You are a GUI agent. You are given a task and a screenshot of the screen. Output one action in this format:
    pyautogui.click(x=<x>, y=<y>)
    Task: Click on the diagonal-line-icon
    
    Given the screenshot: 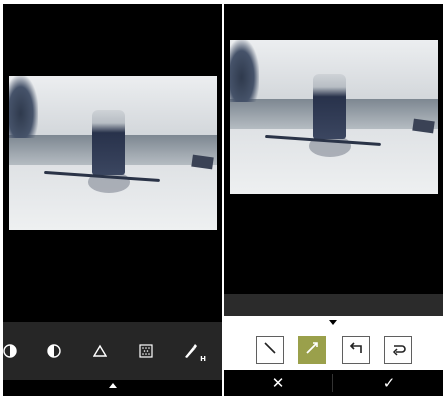 What is the action you would take?
    pyautogui.click(x=270, y=350)
    